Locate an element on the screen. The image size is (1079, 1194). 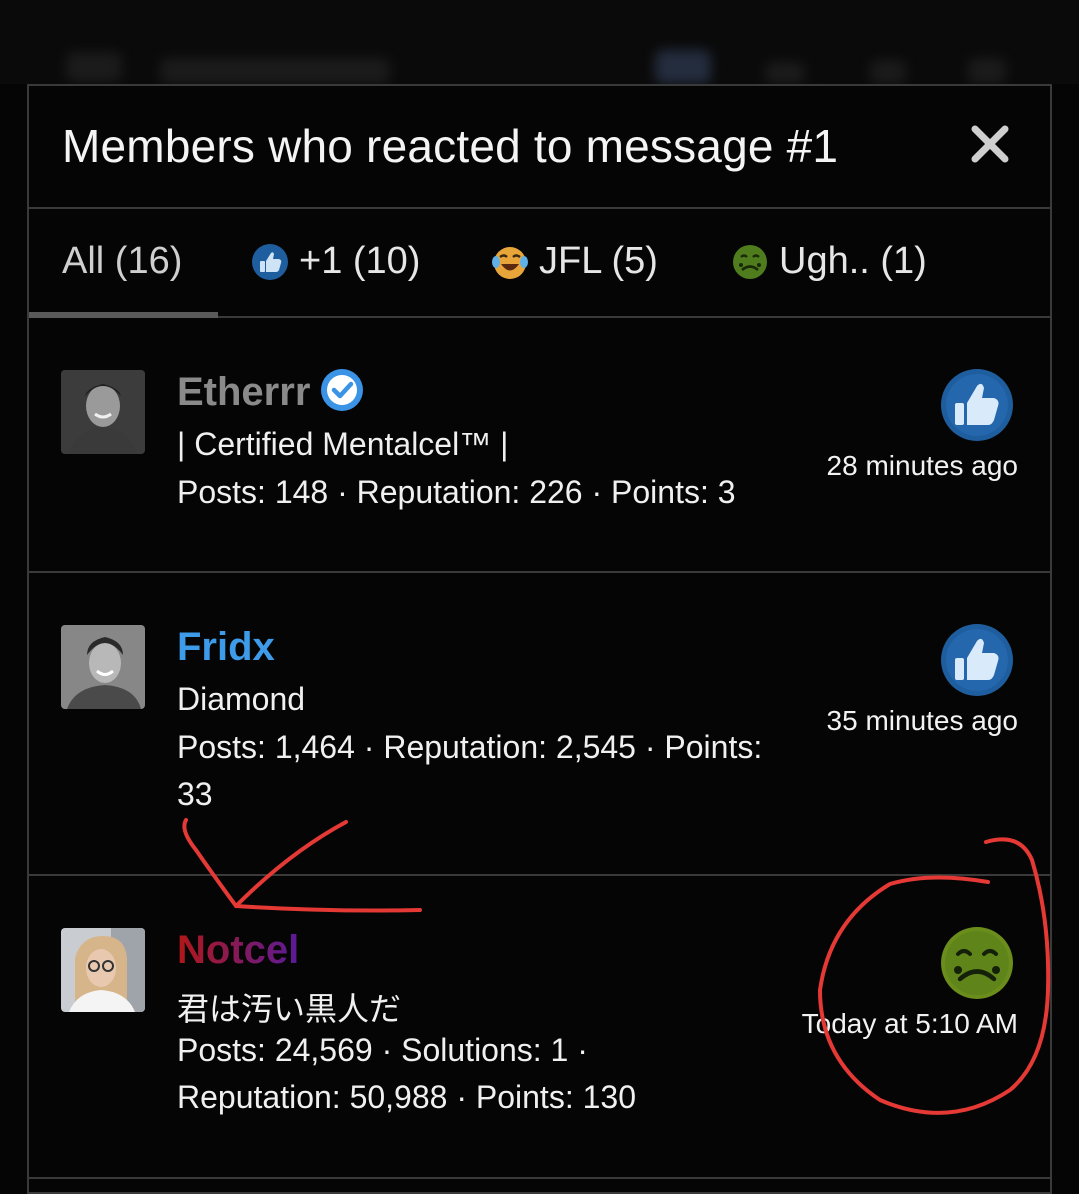
reaction-tabs: All (16) +1 (10) JFL (5) Ugh.. (1) is located at coordinates (539, 263).